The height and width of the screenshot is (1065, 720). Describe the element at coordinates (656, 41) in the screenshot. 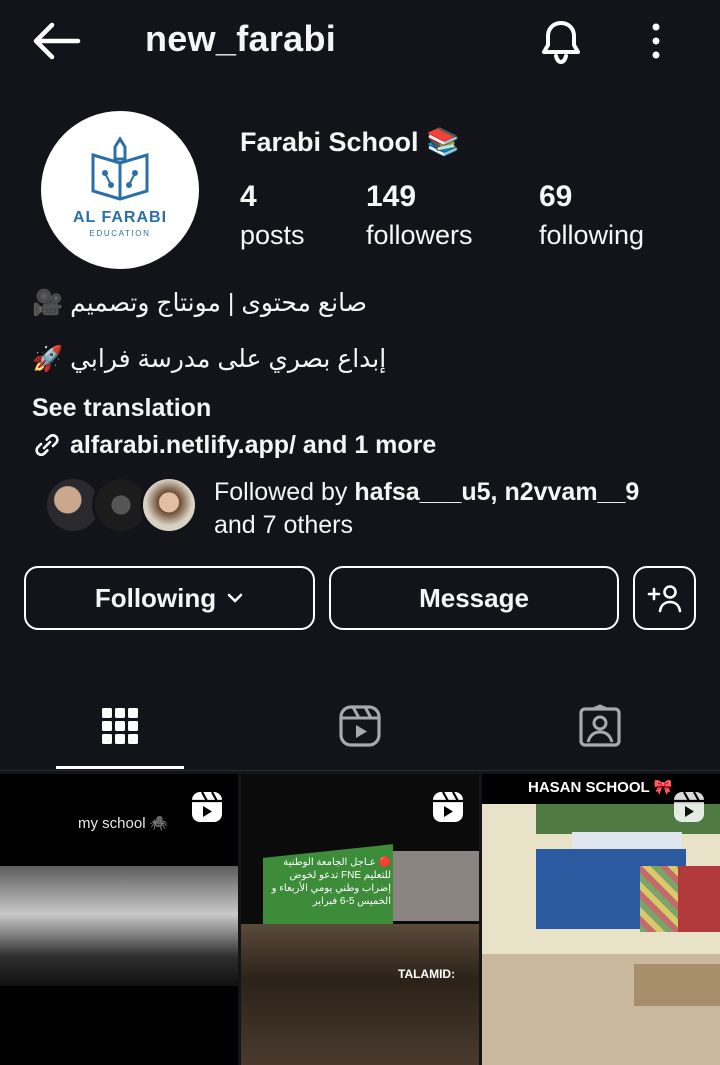

I see `more-options-icon` at that location.